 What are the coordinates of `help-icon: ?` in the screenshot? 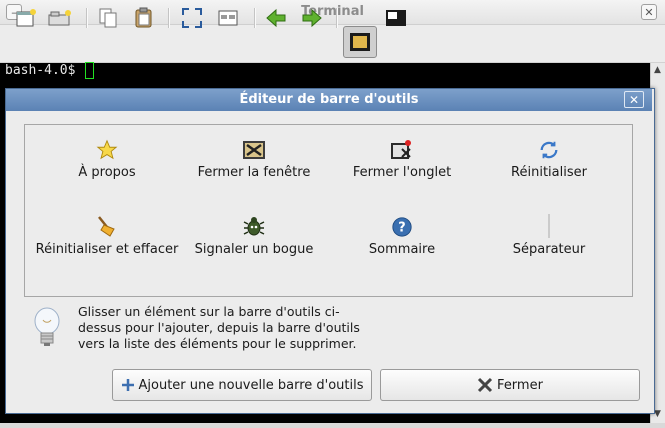 It's located at (402, 227).